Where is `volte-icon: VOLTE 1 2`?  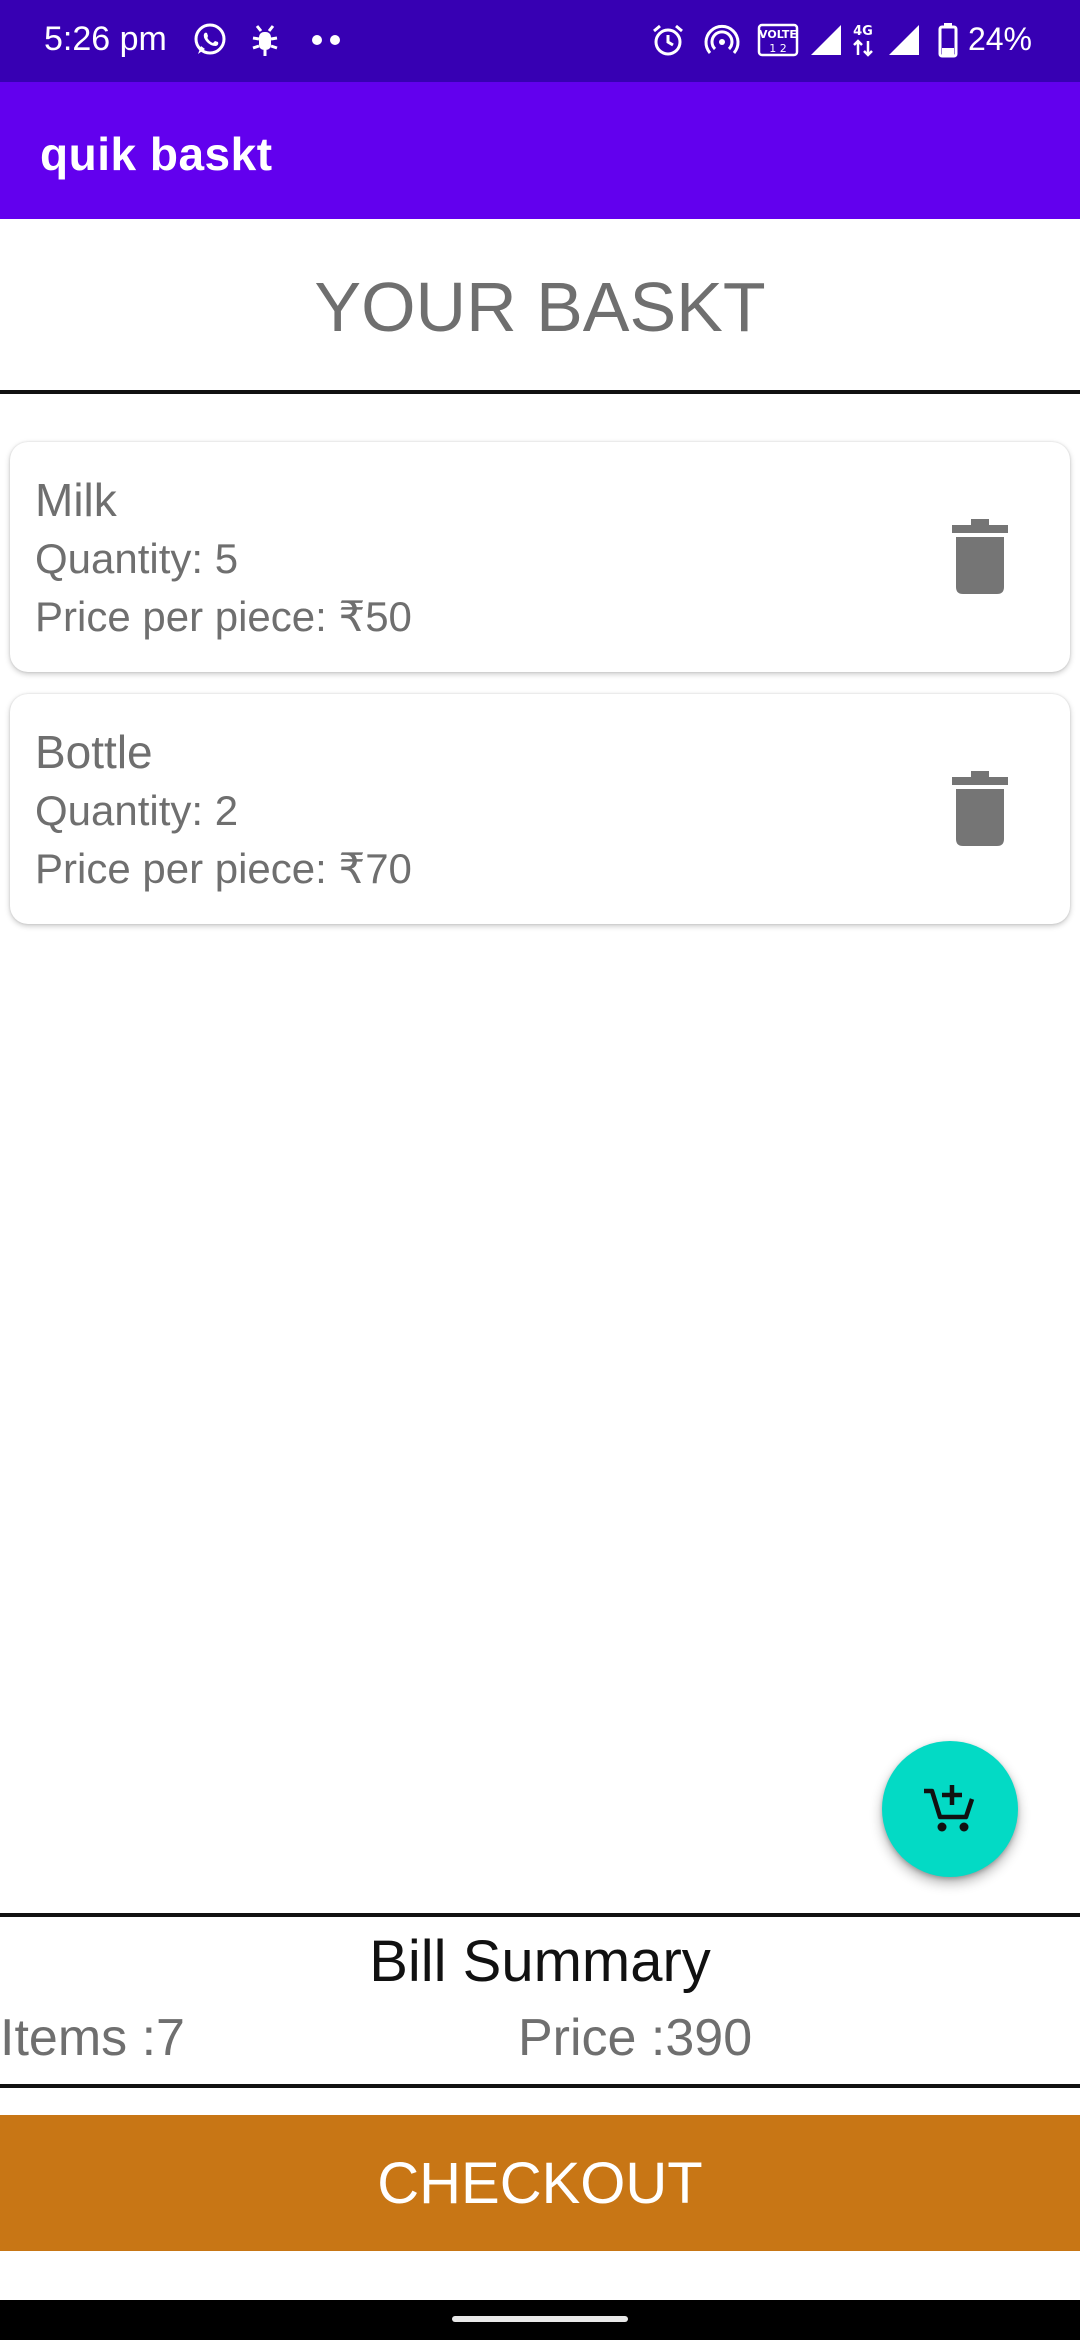 volte-icon: VOLTE 1 2 is located at coordinates (778, 40).